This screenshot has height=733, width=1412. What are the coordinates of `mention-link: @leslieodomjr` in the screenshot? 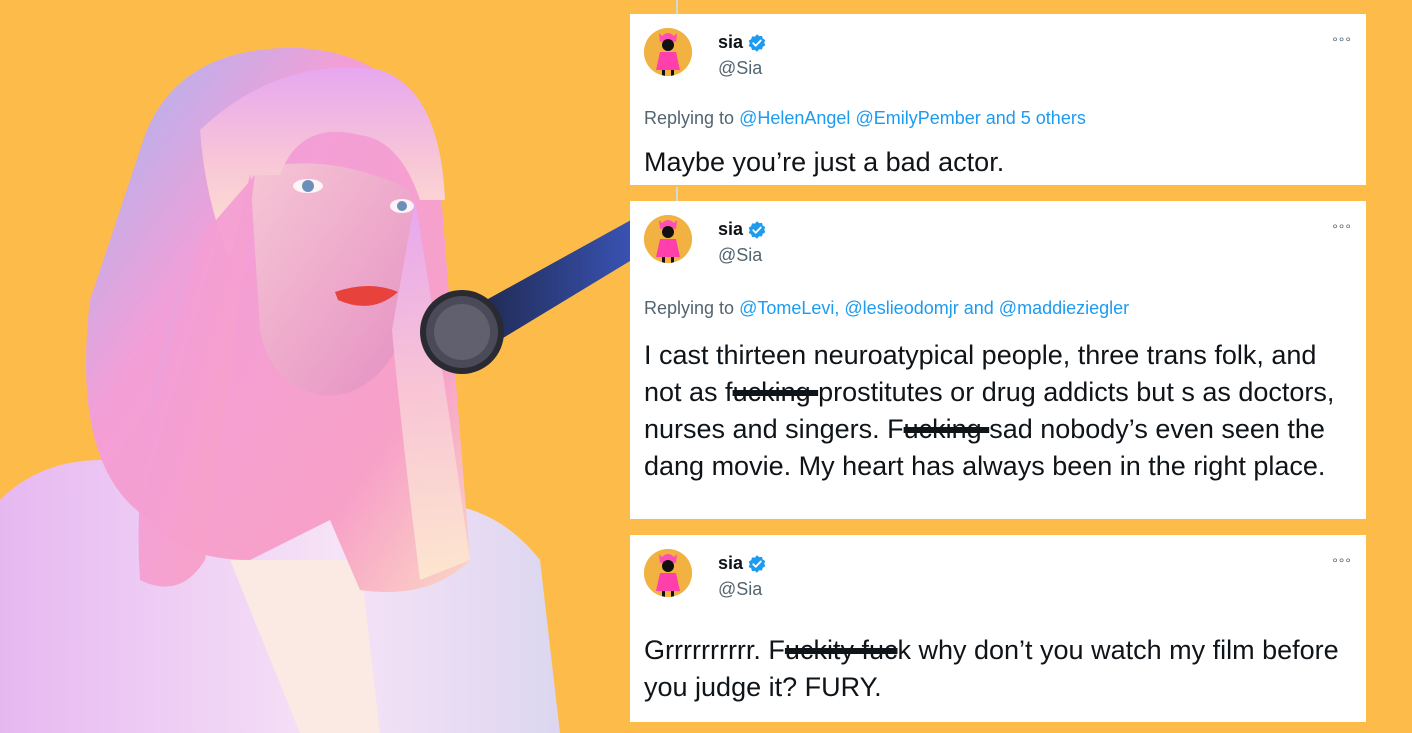 It's located at (901, 308).